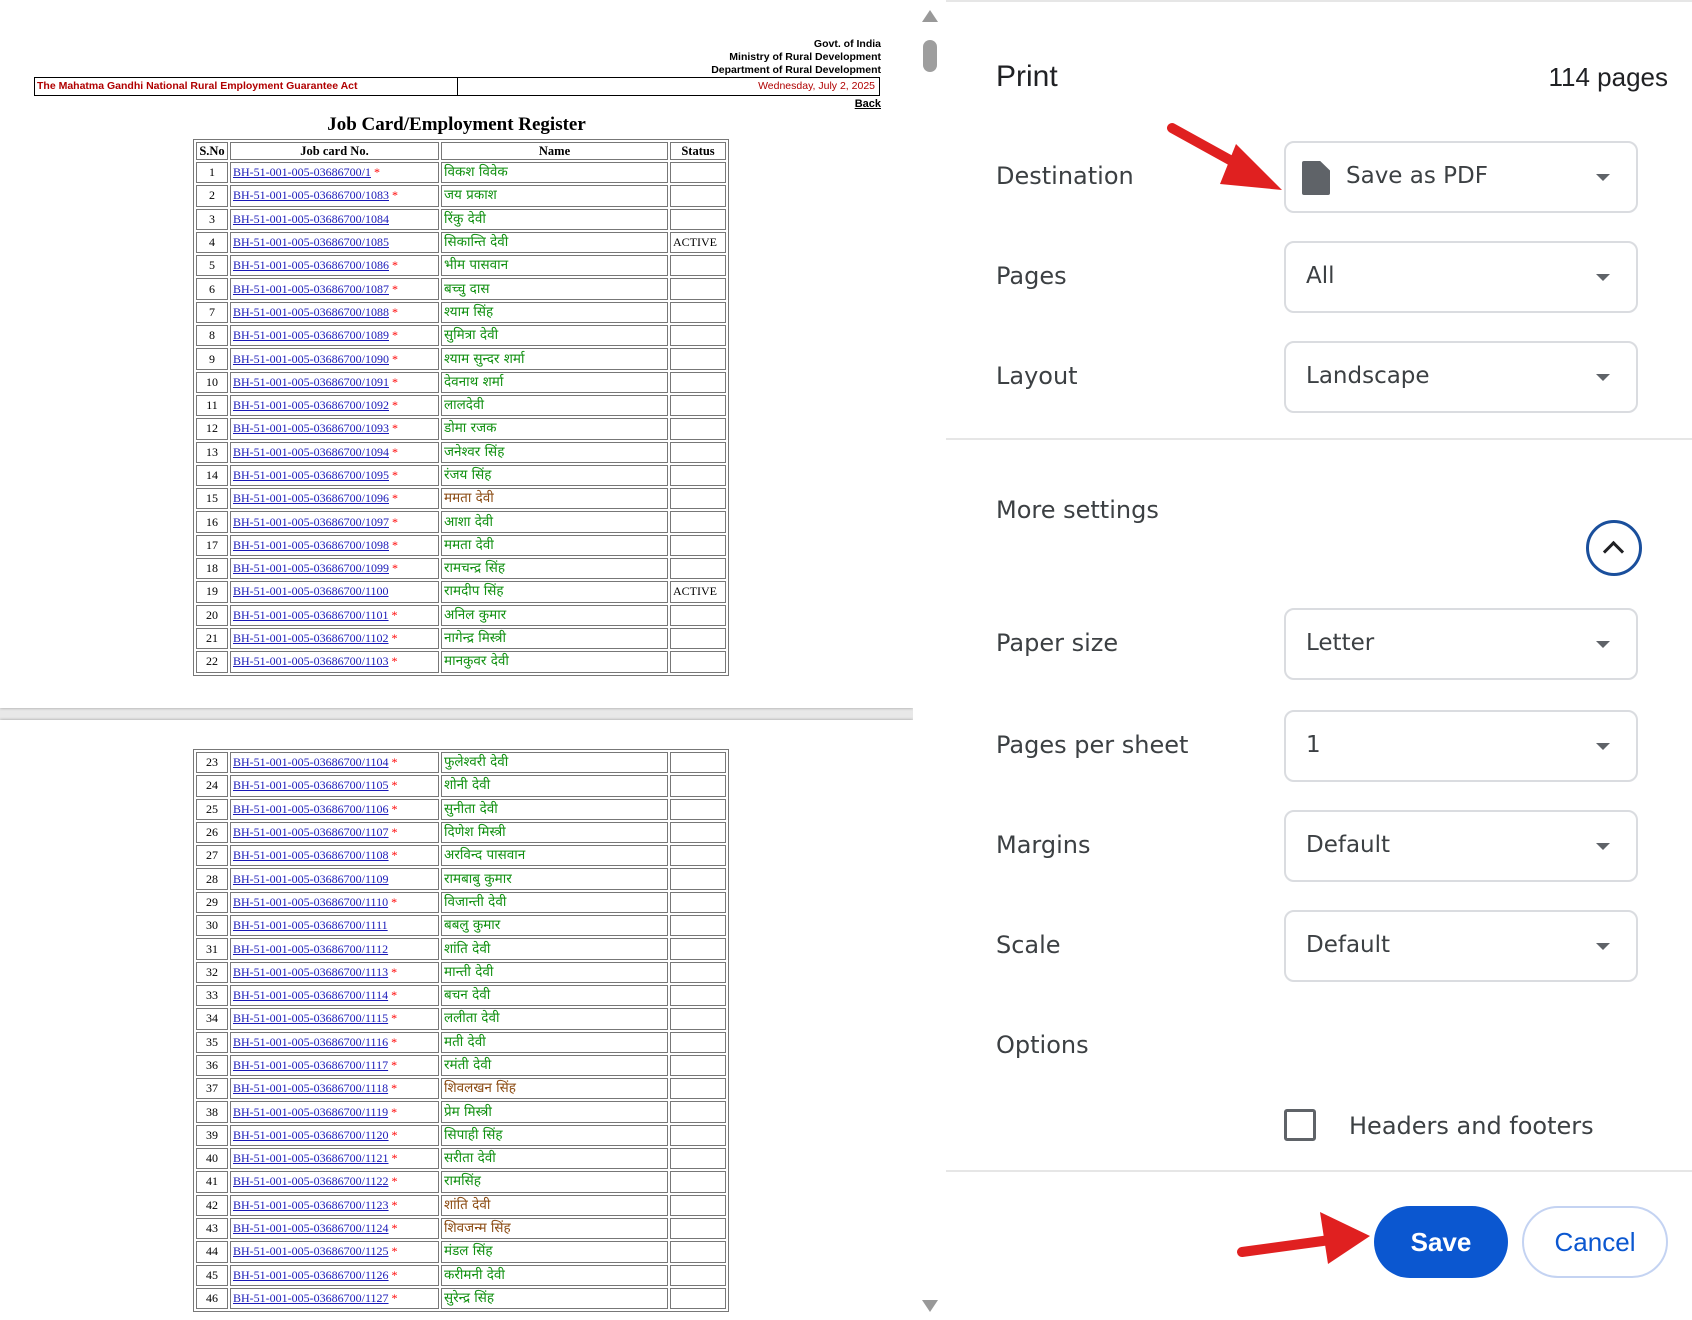 The image size is (1692, 1320). Describe the element at coordinates (311, 615) in the screenshot. I see `job-card-link: BH-51-001-005-03686700/1101` at that location.